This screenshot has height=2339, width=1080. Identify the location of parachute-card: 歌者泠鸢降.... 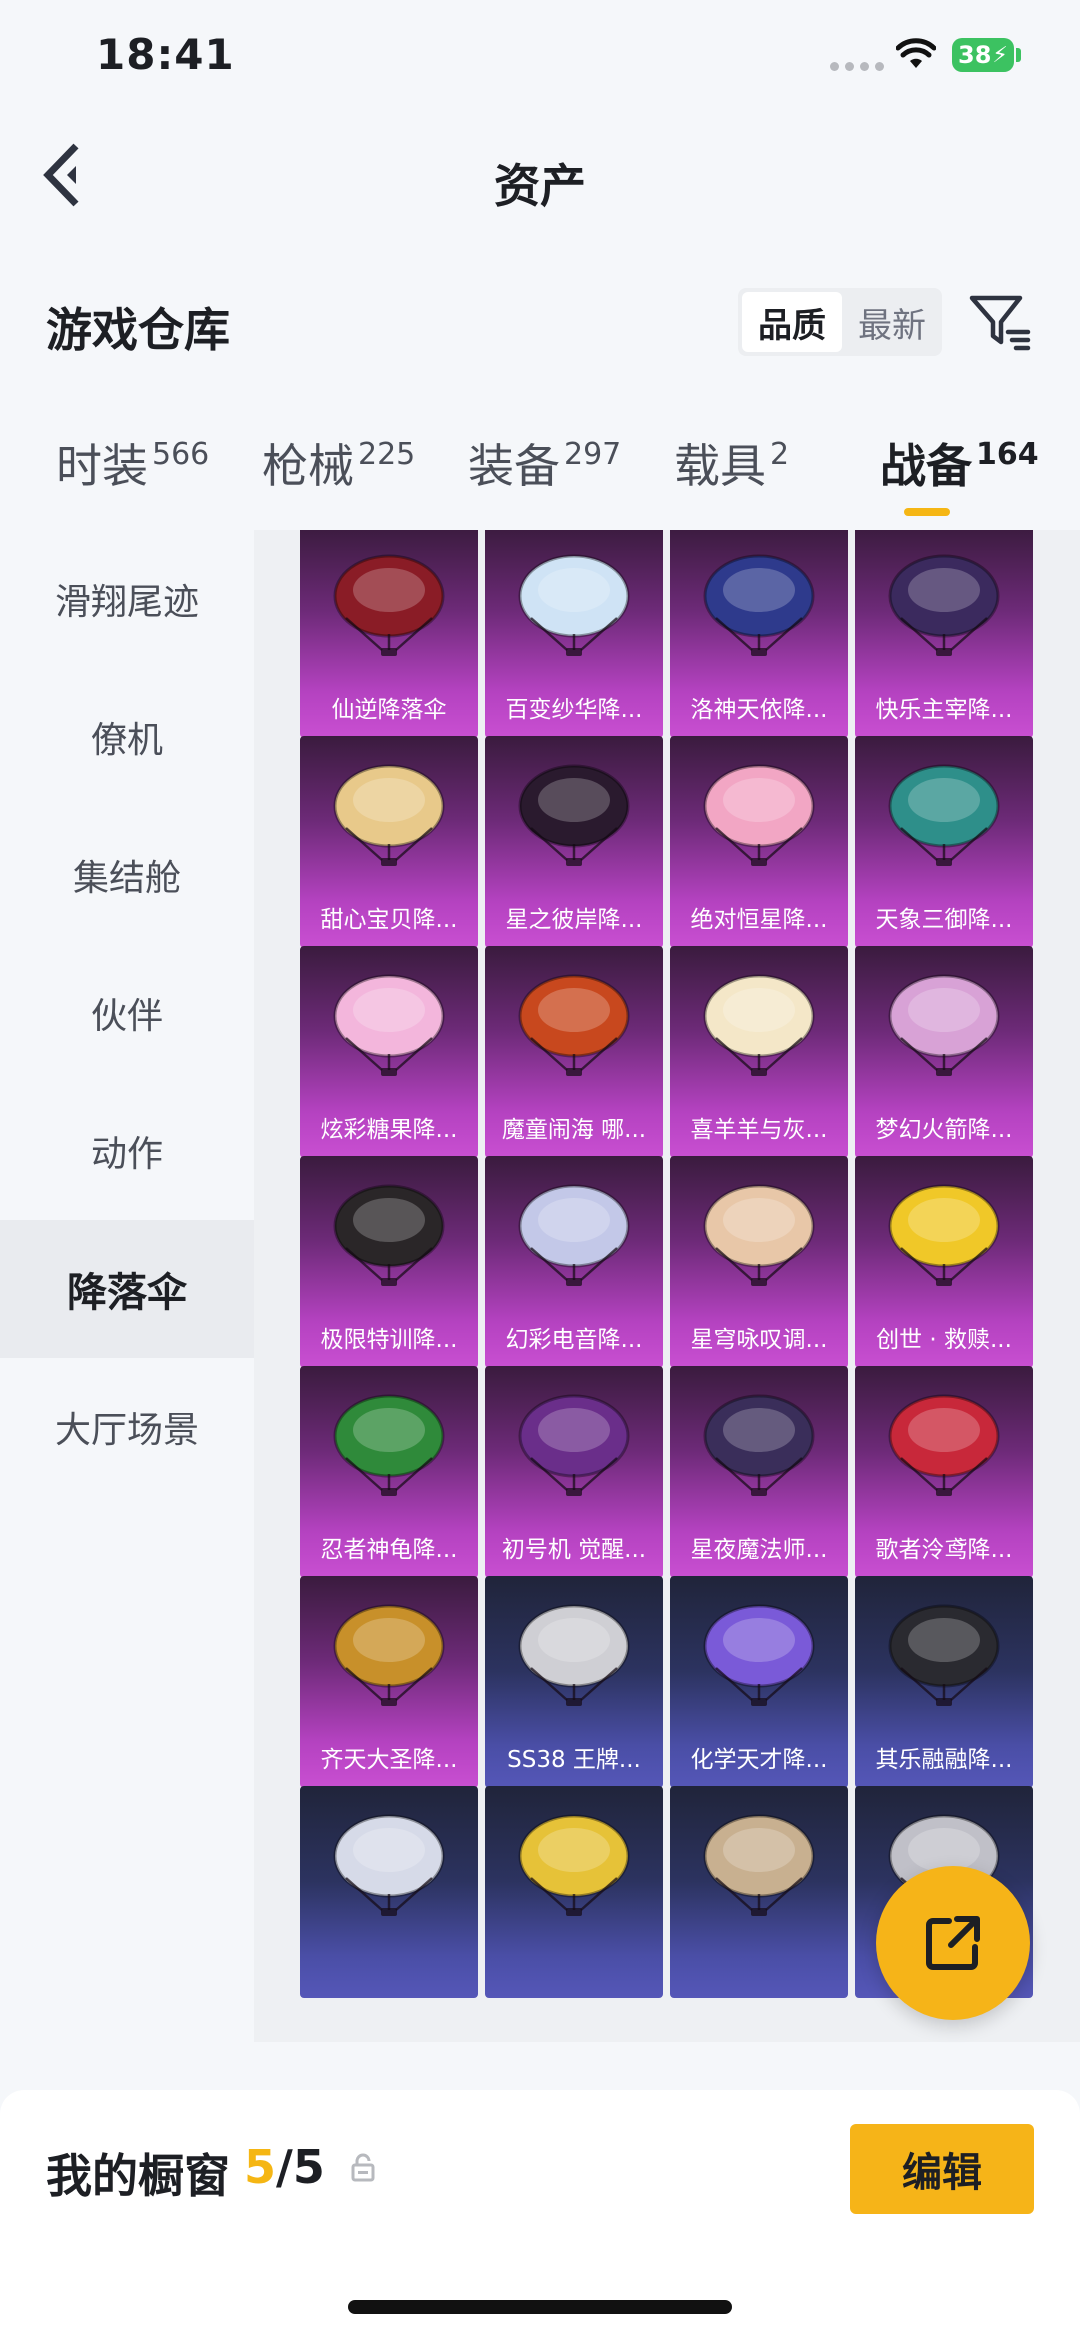
(944, 1472).